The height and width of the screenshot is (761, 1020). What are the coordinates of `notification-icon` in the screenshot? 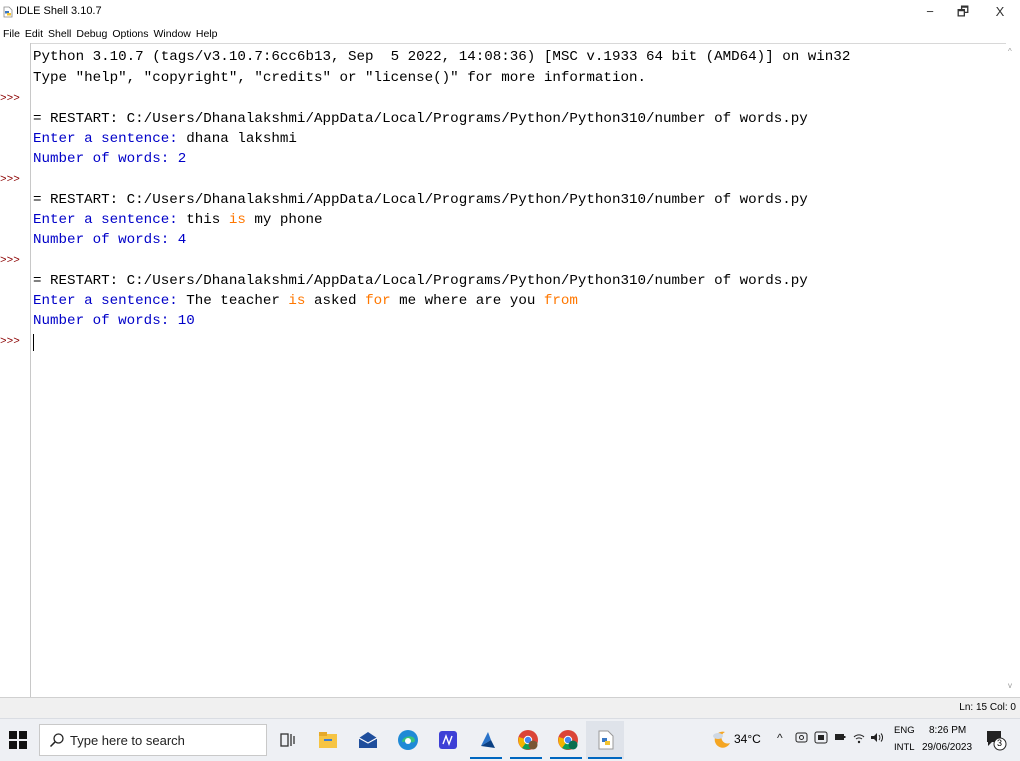 It's located at (997, 741).